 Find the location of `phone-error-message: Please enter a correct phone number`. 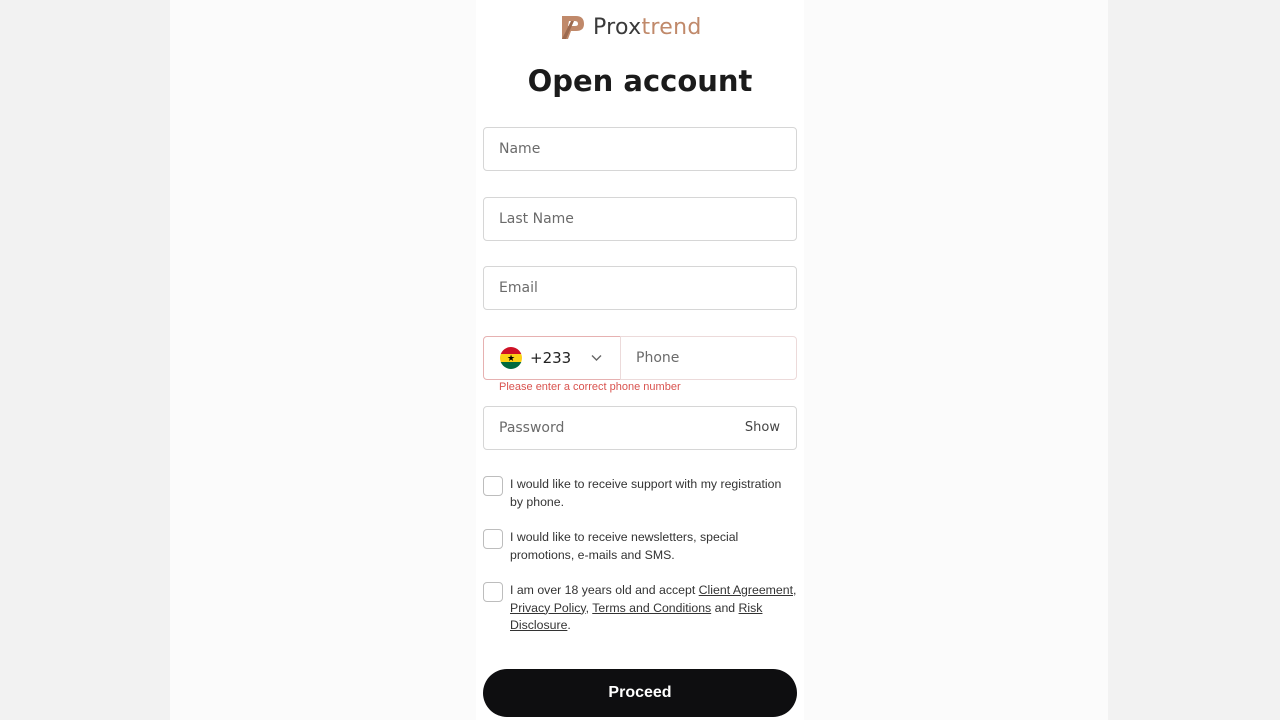

phone-error-message: Please enter a correct phone number is located at coordinates (590, 387).